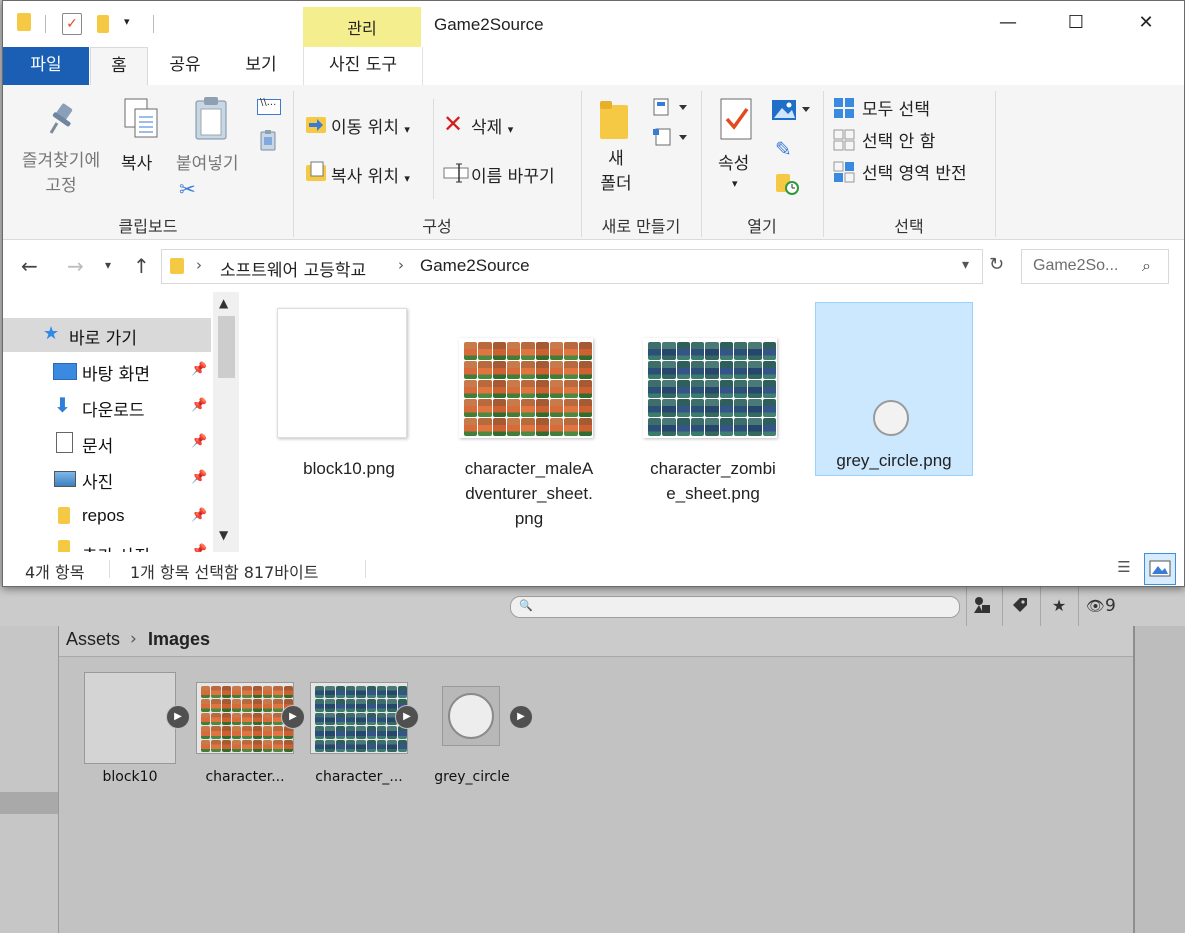 The image size is (1185, 933). What do you see at coordinates (107, 479) in the screenshot?
I see `sidebar-item-pictures: 사진 📌` at bounding box center [107, 479].